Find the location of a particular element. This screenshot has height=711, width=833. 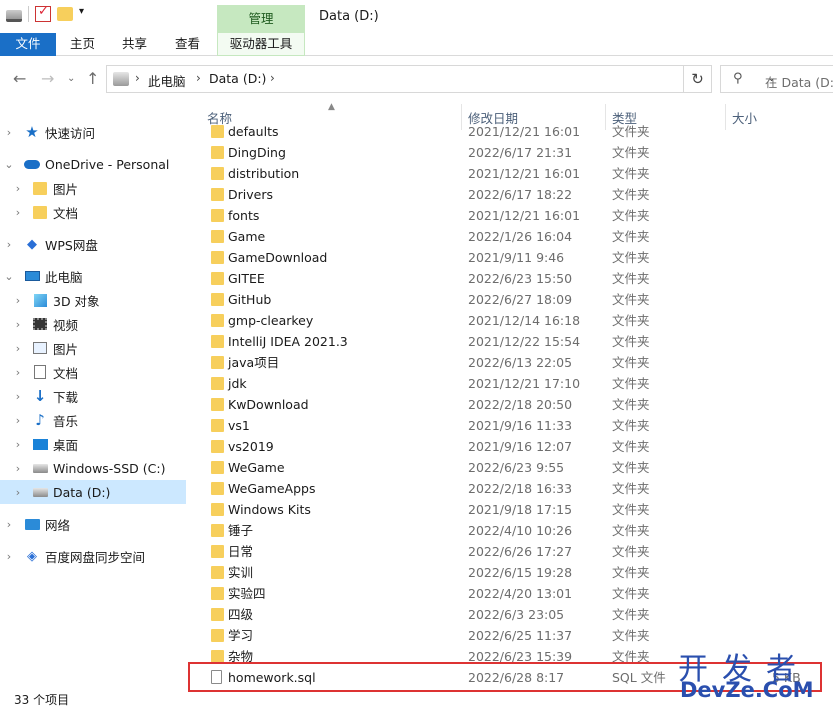

sidebar-item-pictures: › 图片 is located at coordinates (93, 348).